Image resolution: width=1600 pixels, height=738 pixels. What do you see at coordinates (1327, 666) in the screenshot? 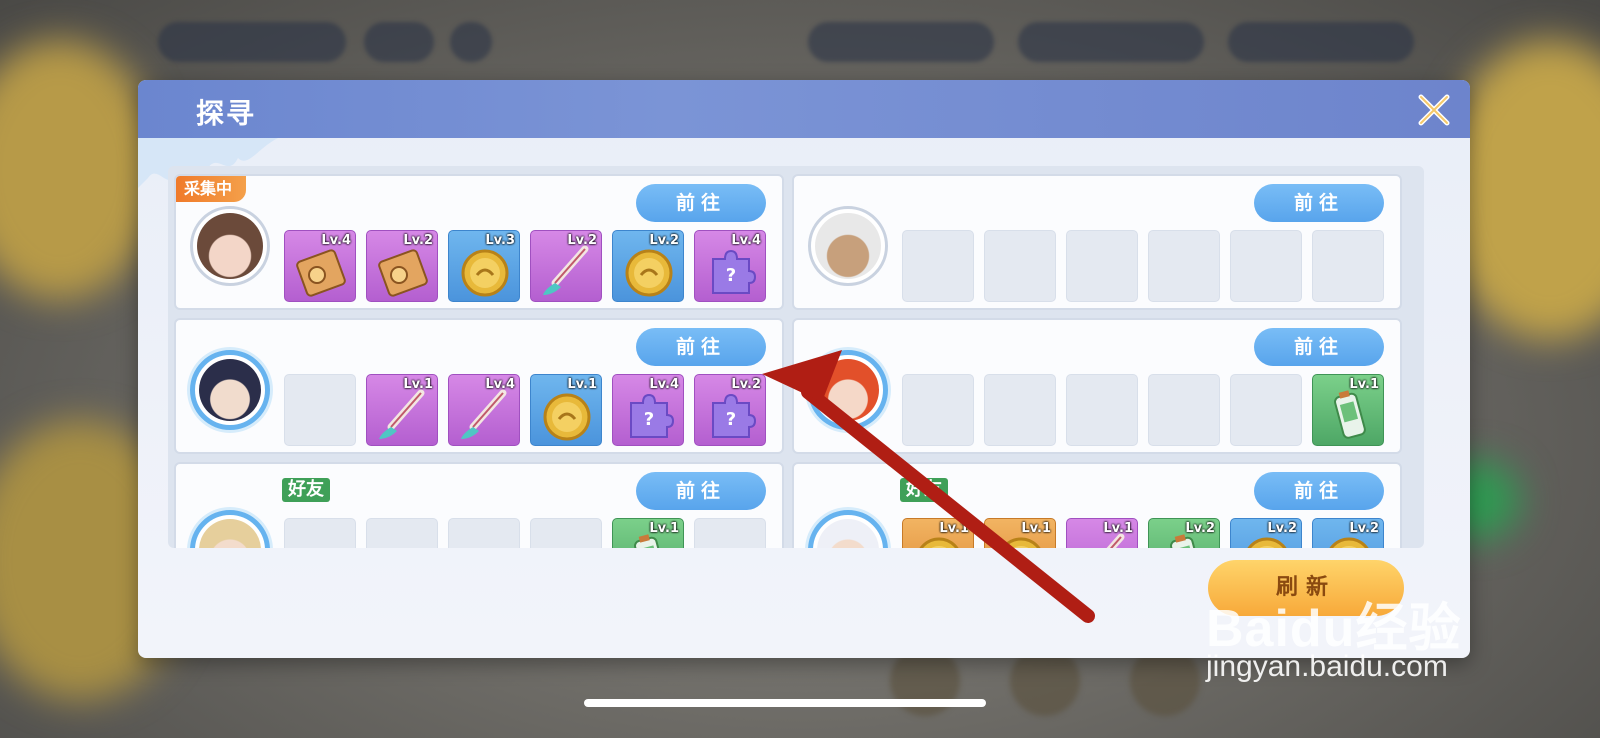
I see `baidu-watermark-url: jingyan.baidu.com` at bounding box center [1327, 666].